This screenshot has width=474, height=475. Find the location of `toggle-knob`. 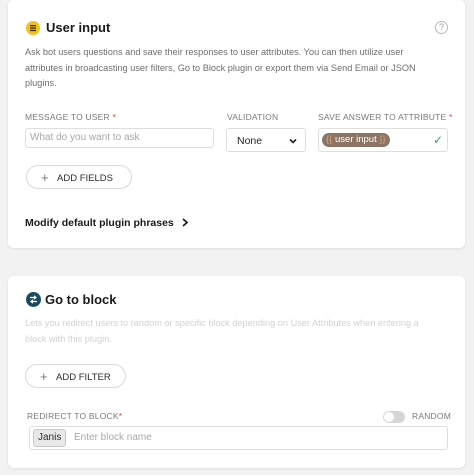

toggle-knob is located at coordinates (389, 417).